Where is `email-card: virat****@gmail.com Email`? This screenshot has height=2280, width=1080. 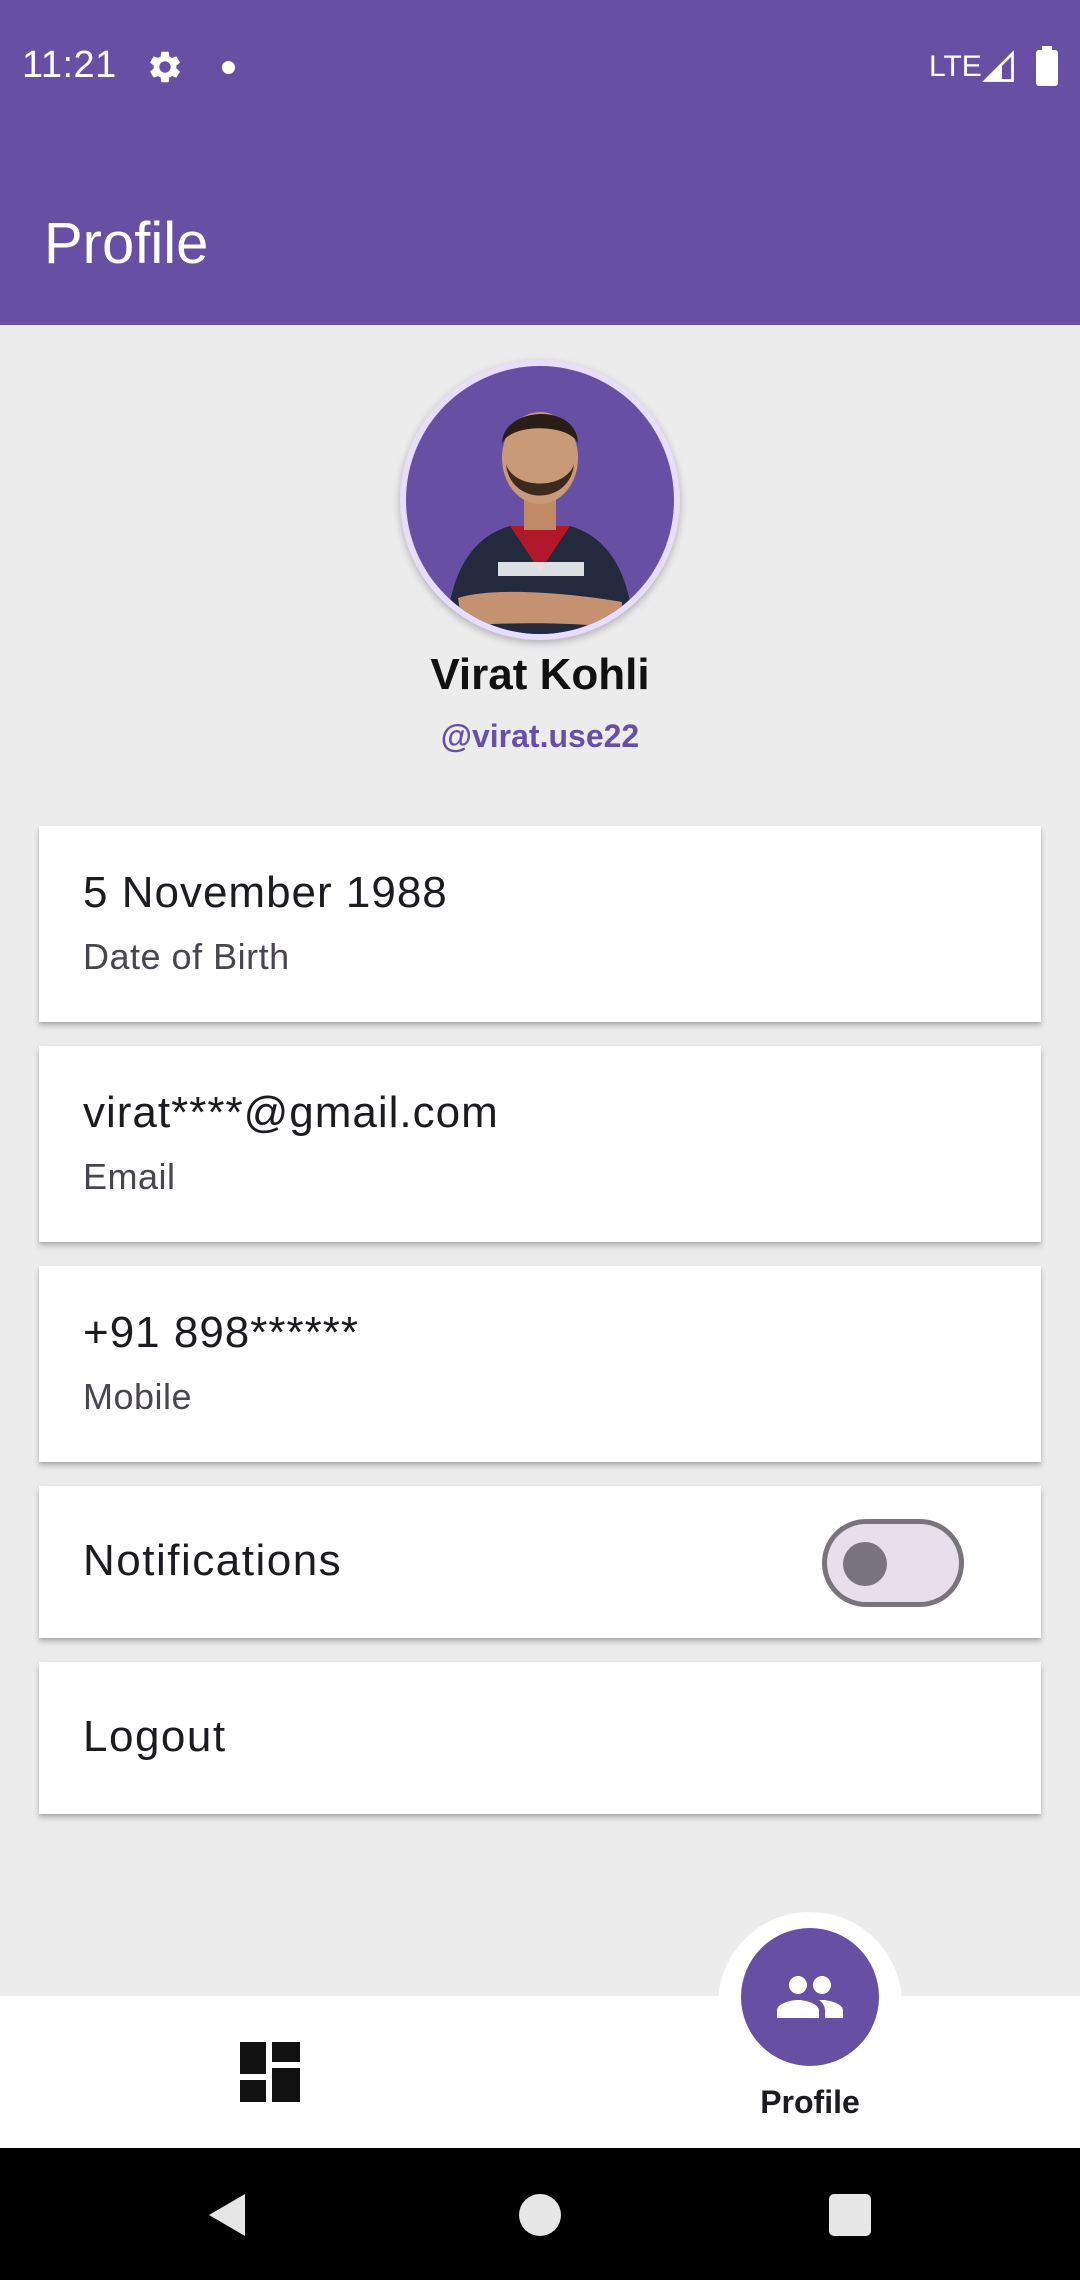
email-card: virat****@gmail.com Email is located at coordinates (540, 1144).